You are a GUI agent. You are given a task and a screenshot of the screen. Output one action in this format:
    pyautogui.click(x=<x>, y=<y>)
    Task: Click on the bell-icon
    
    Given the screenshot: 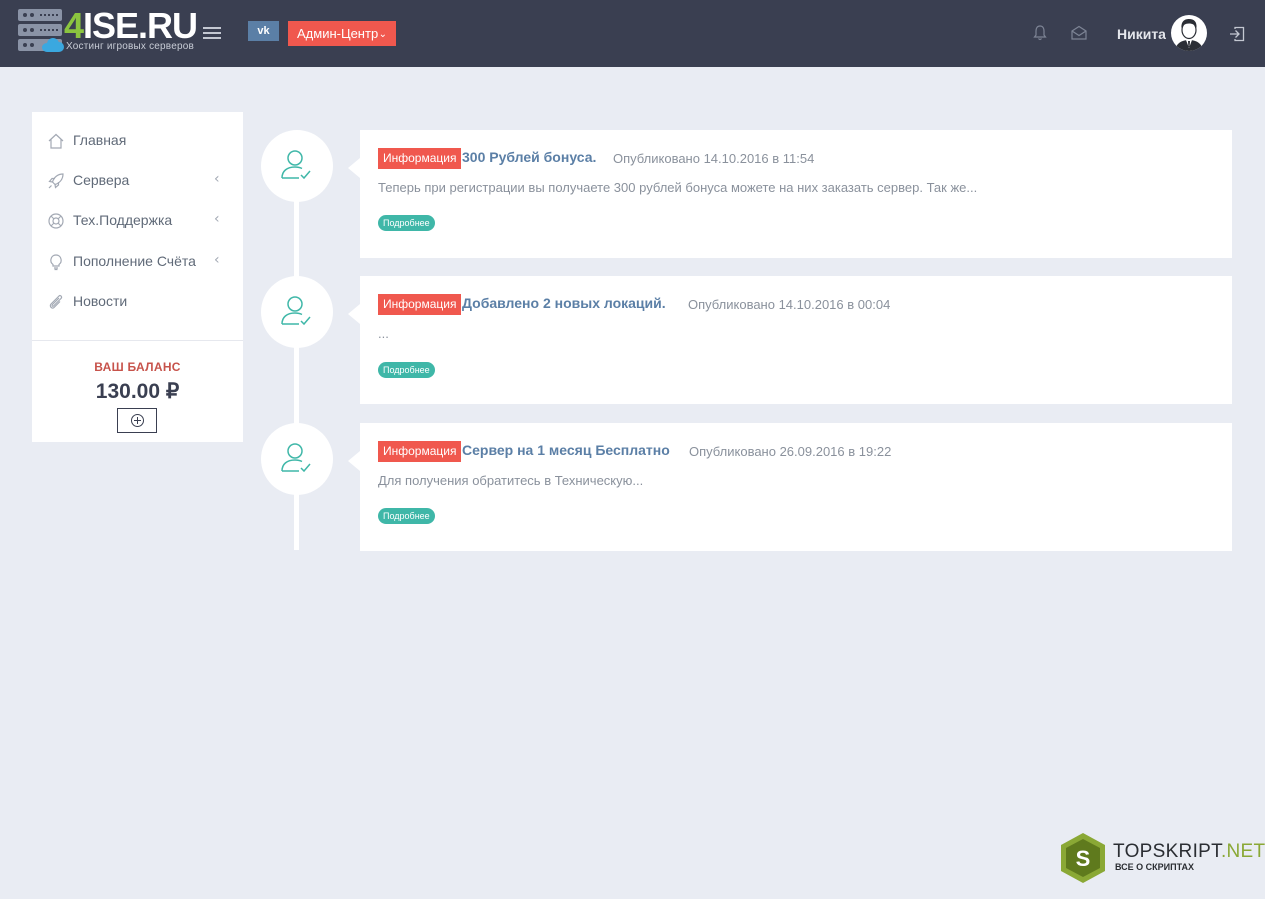 What is the action you would take?
    pyautogui.click(x=1040, y=33)
    